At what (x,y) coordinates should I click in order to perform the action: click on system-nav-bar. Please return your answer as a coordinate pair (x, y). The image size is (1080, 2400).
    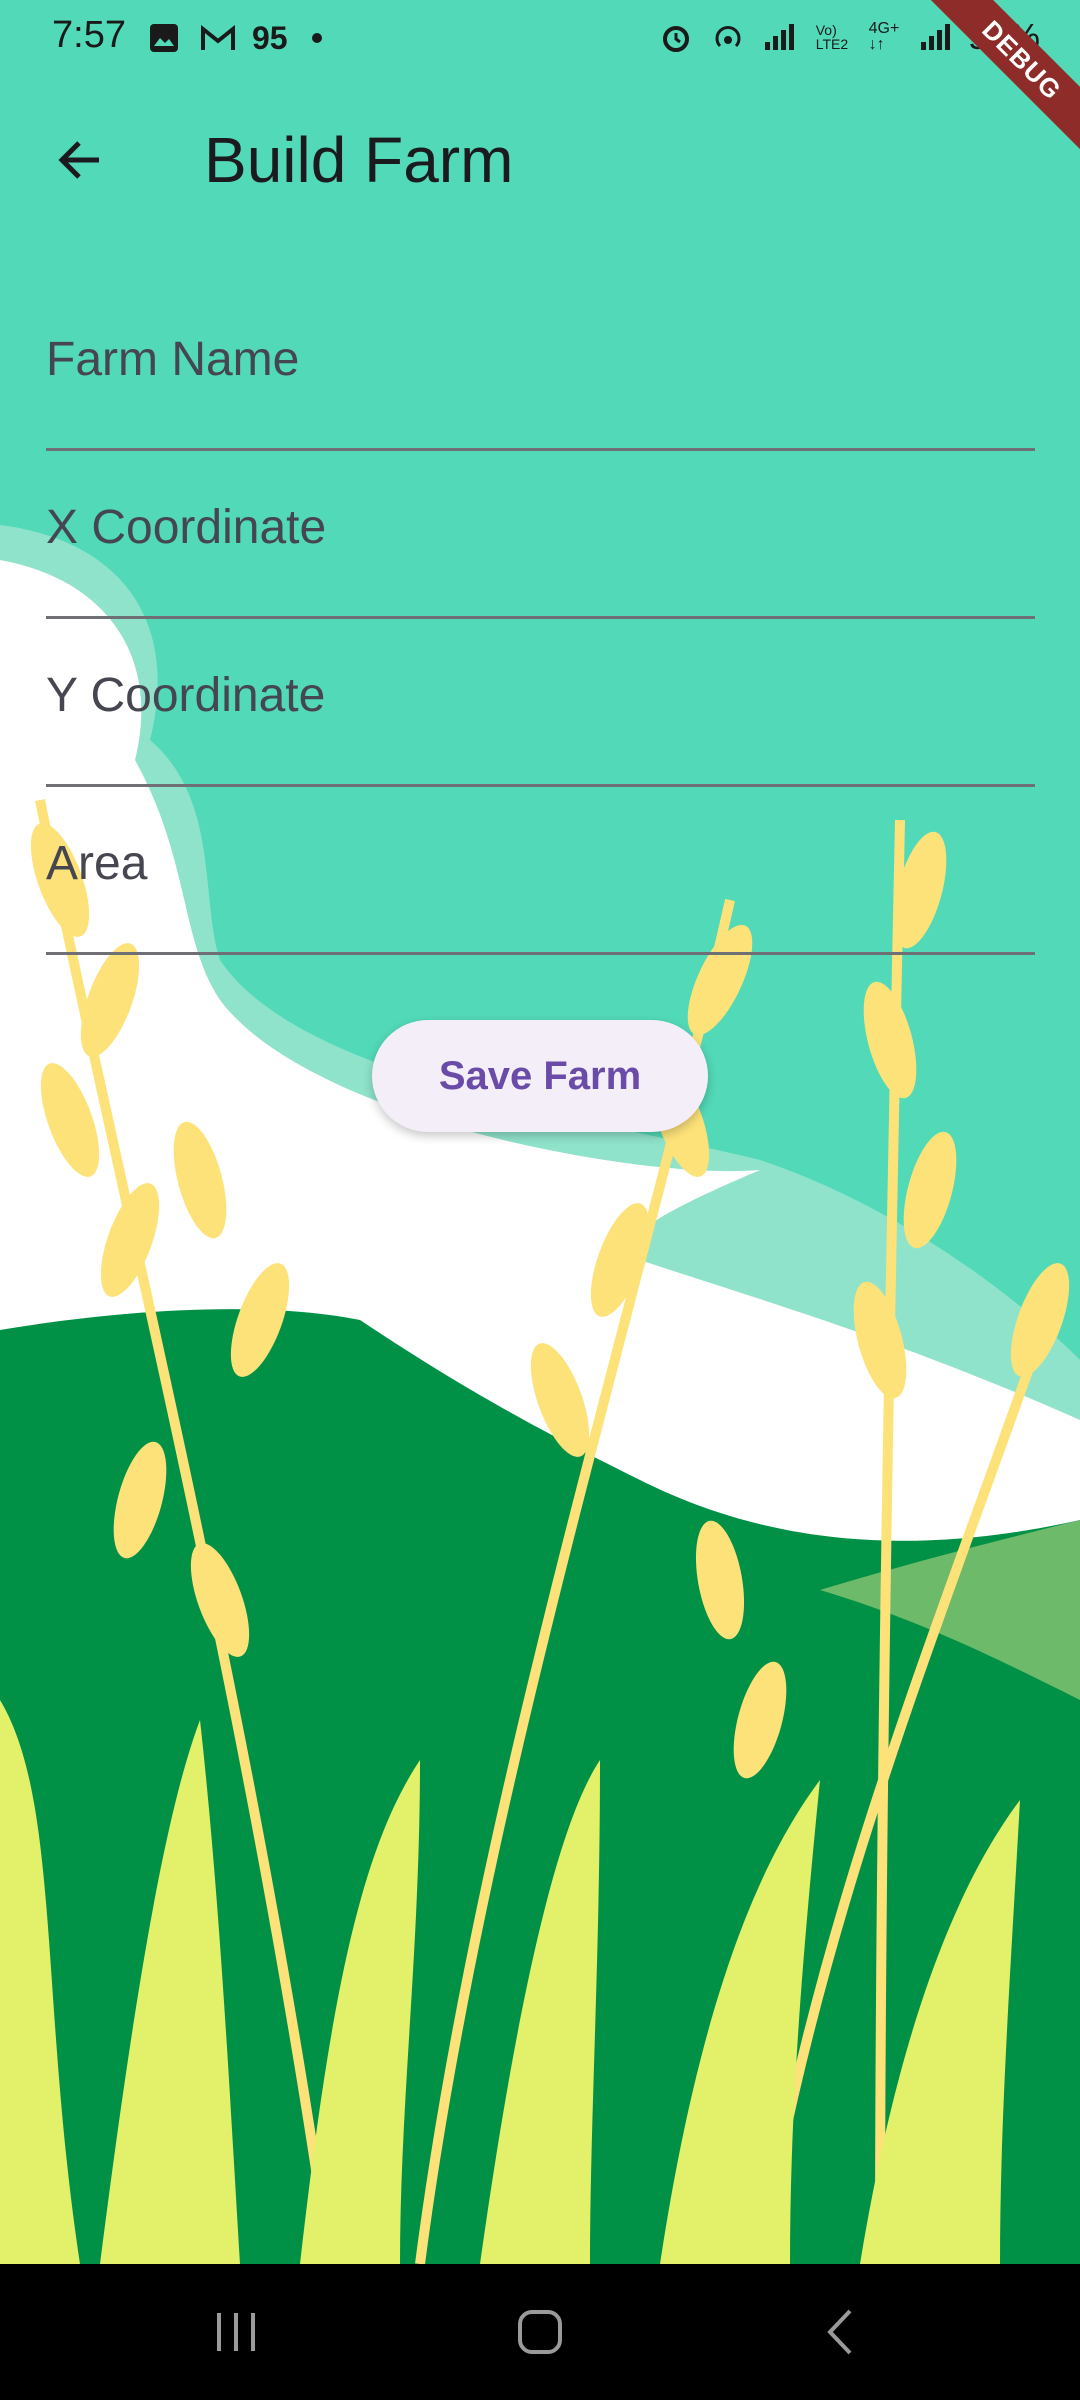
    Looking at the image, I should click on (540, 2332).